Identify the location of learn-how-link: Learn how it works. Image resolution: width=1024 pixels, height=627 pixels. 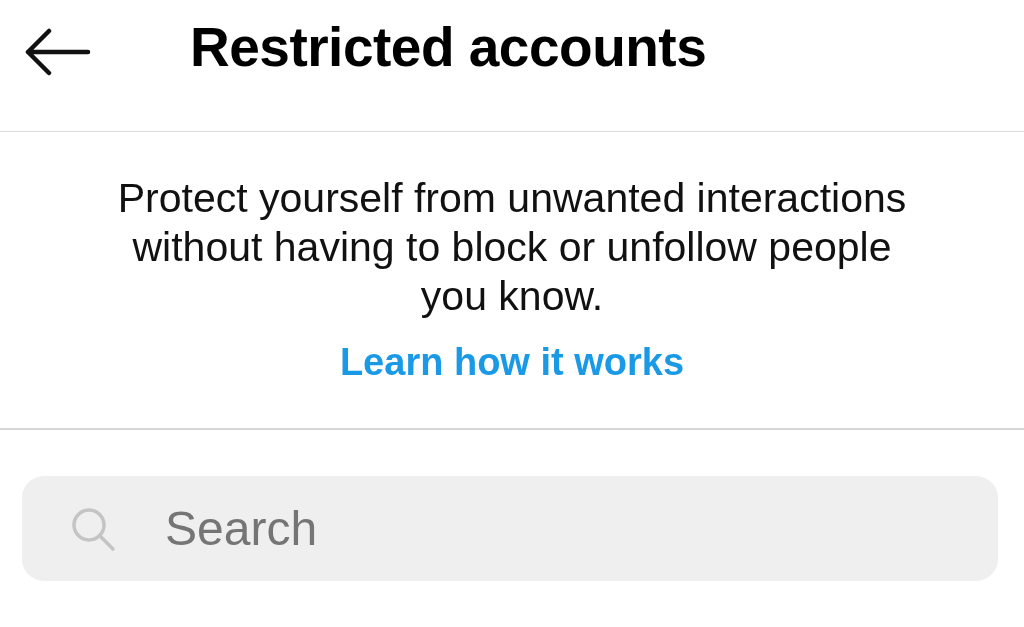
(512, 362).